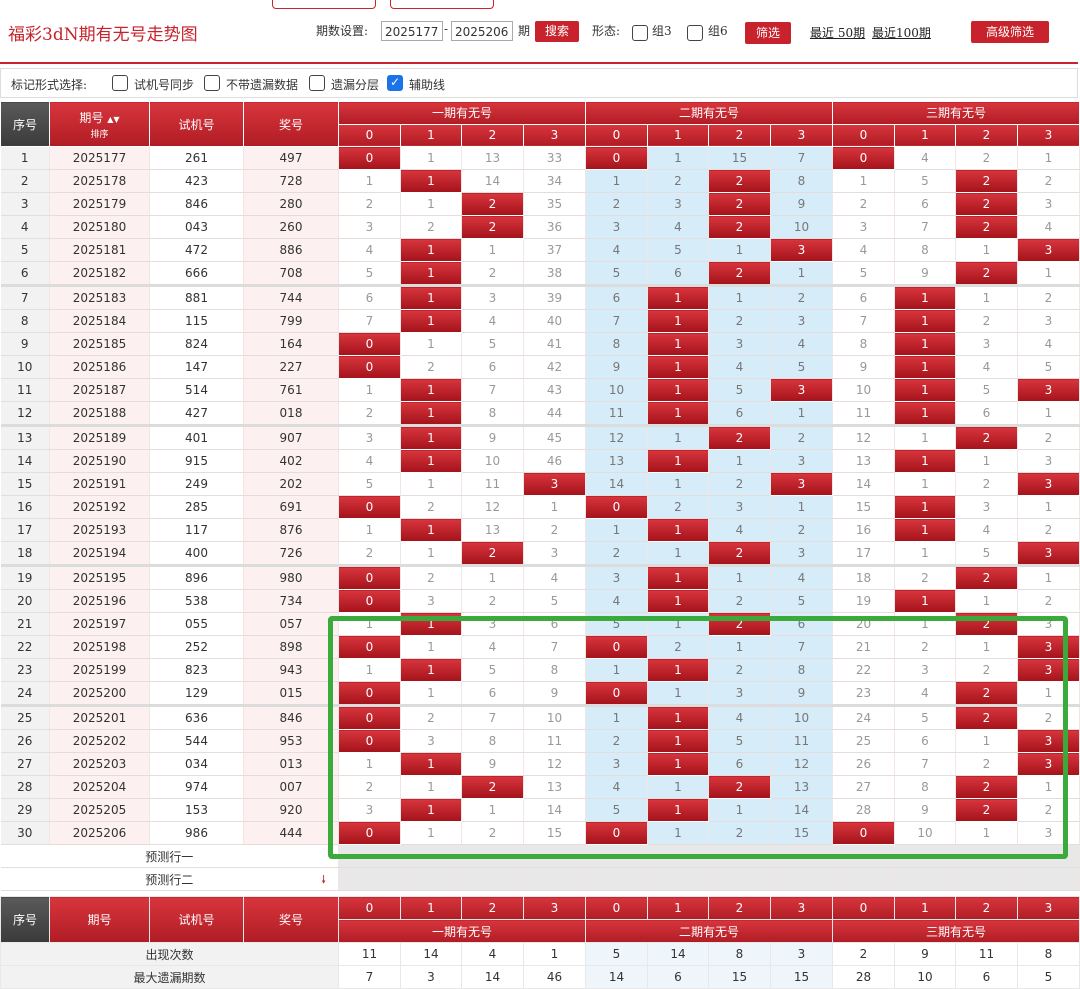 The width and height of the screenshot is (1080, 989). Describe the element at coordinates (863, 553) in the screenshot. I see `miss-cell: 17` at that location.